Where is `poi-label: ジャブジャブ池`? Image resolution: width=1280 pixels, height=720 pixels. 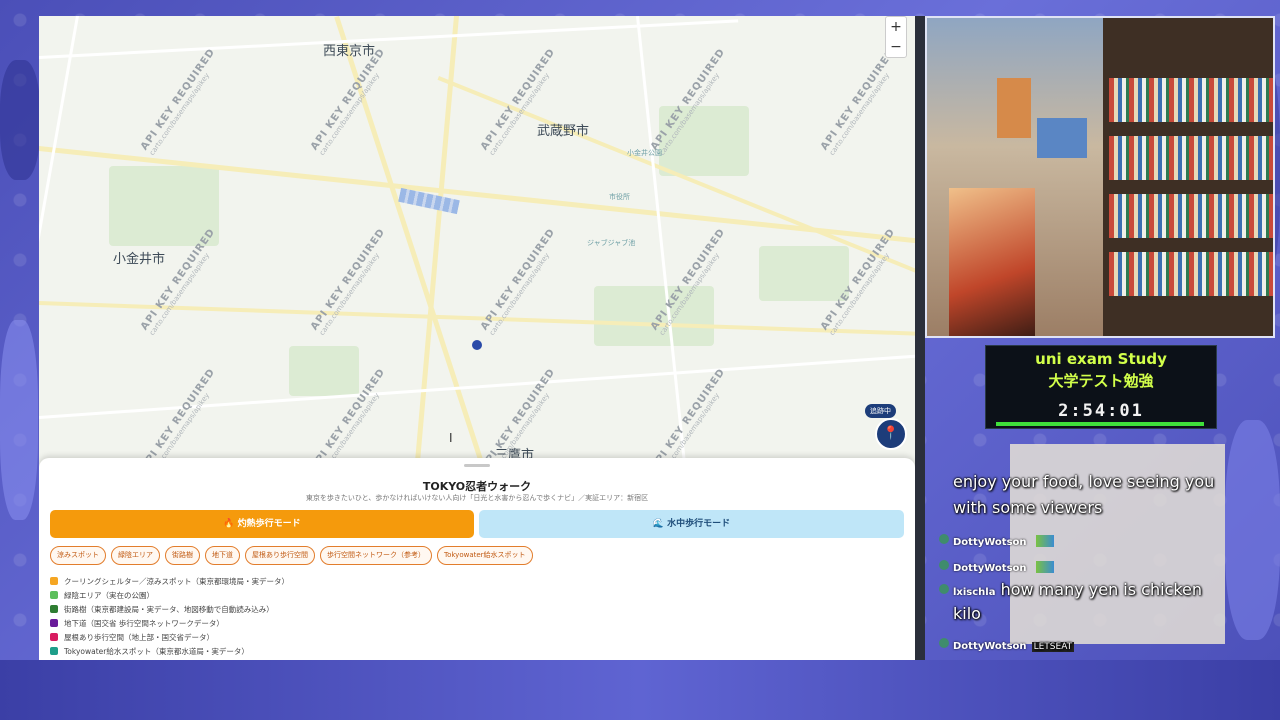 poi-label: ジャブジャブ池 is located at coordinates (611, 243).